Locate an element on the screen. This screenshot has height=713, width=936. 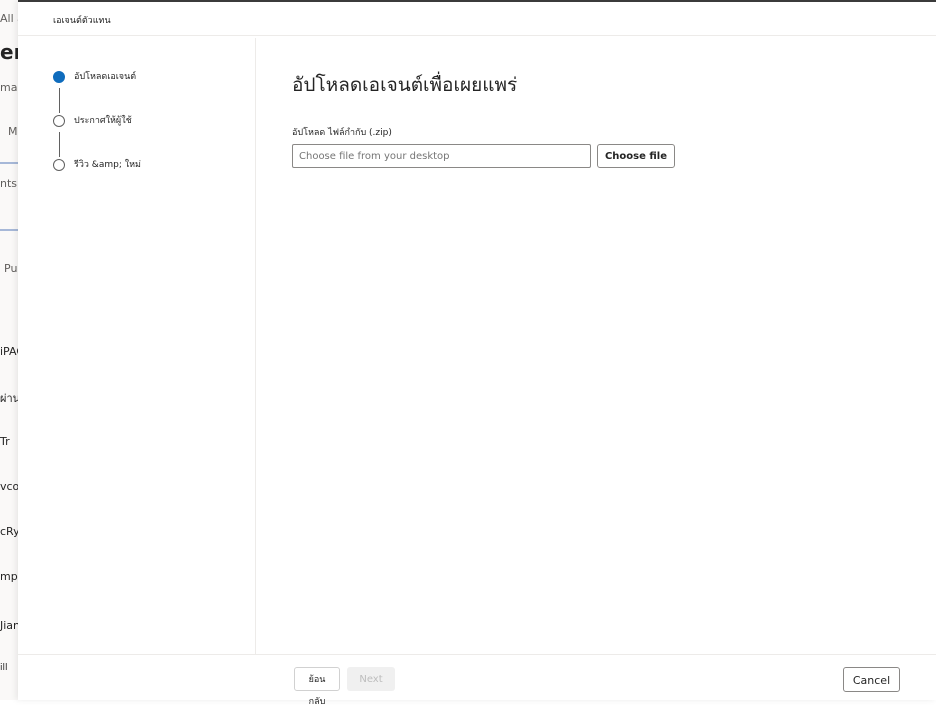
filled-circle-icon is located at coordinates (59, 77).